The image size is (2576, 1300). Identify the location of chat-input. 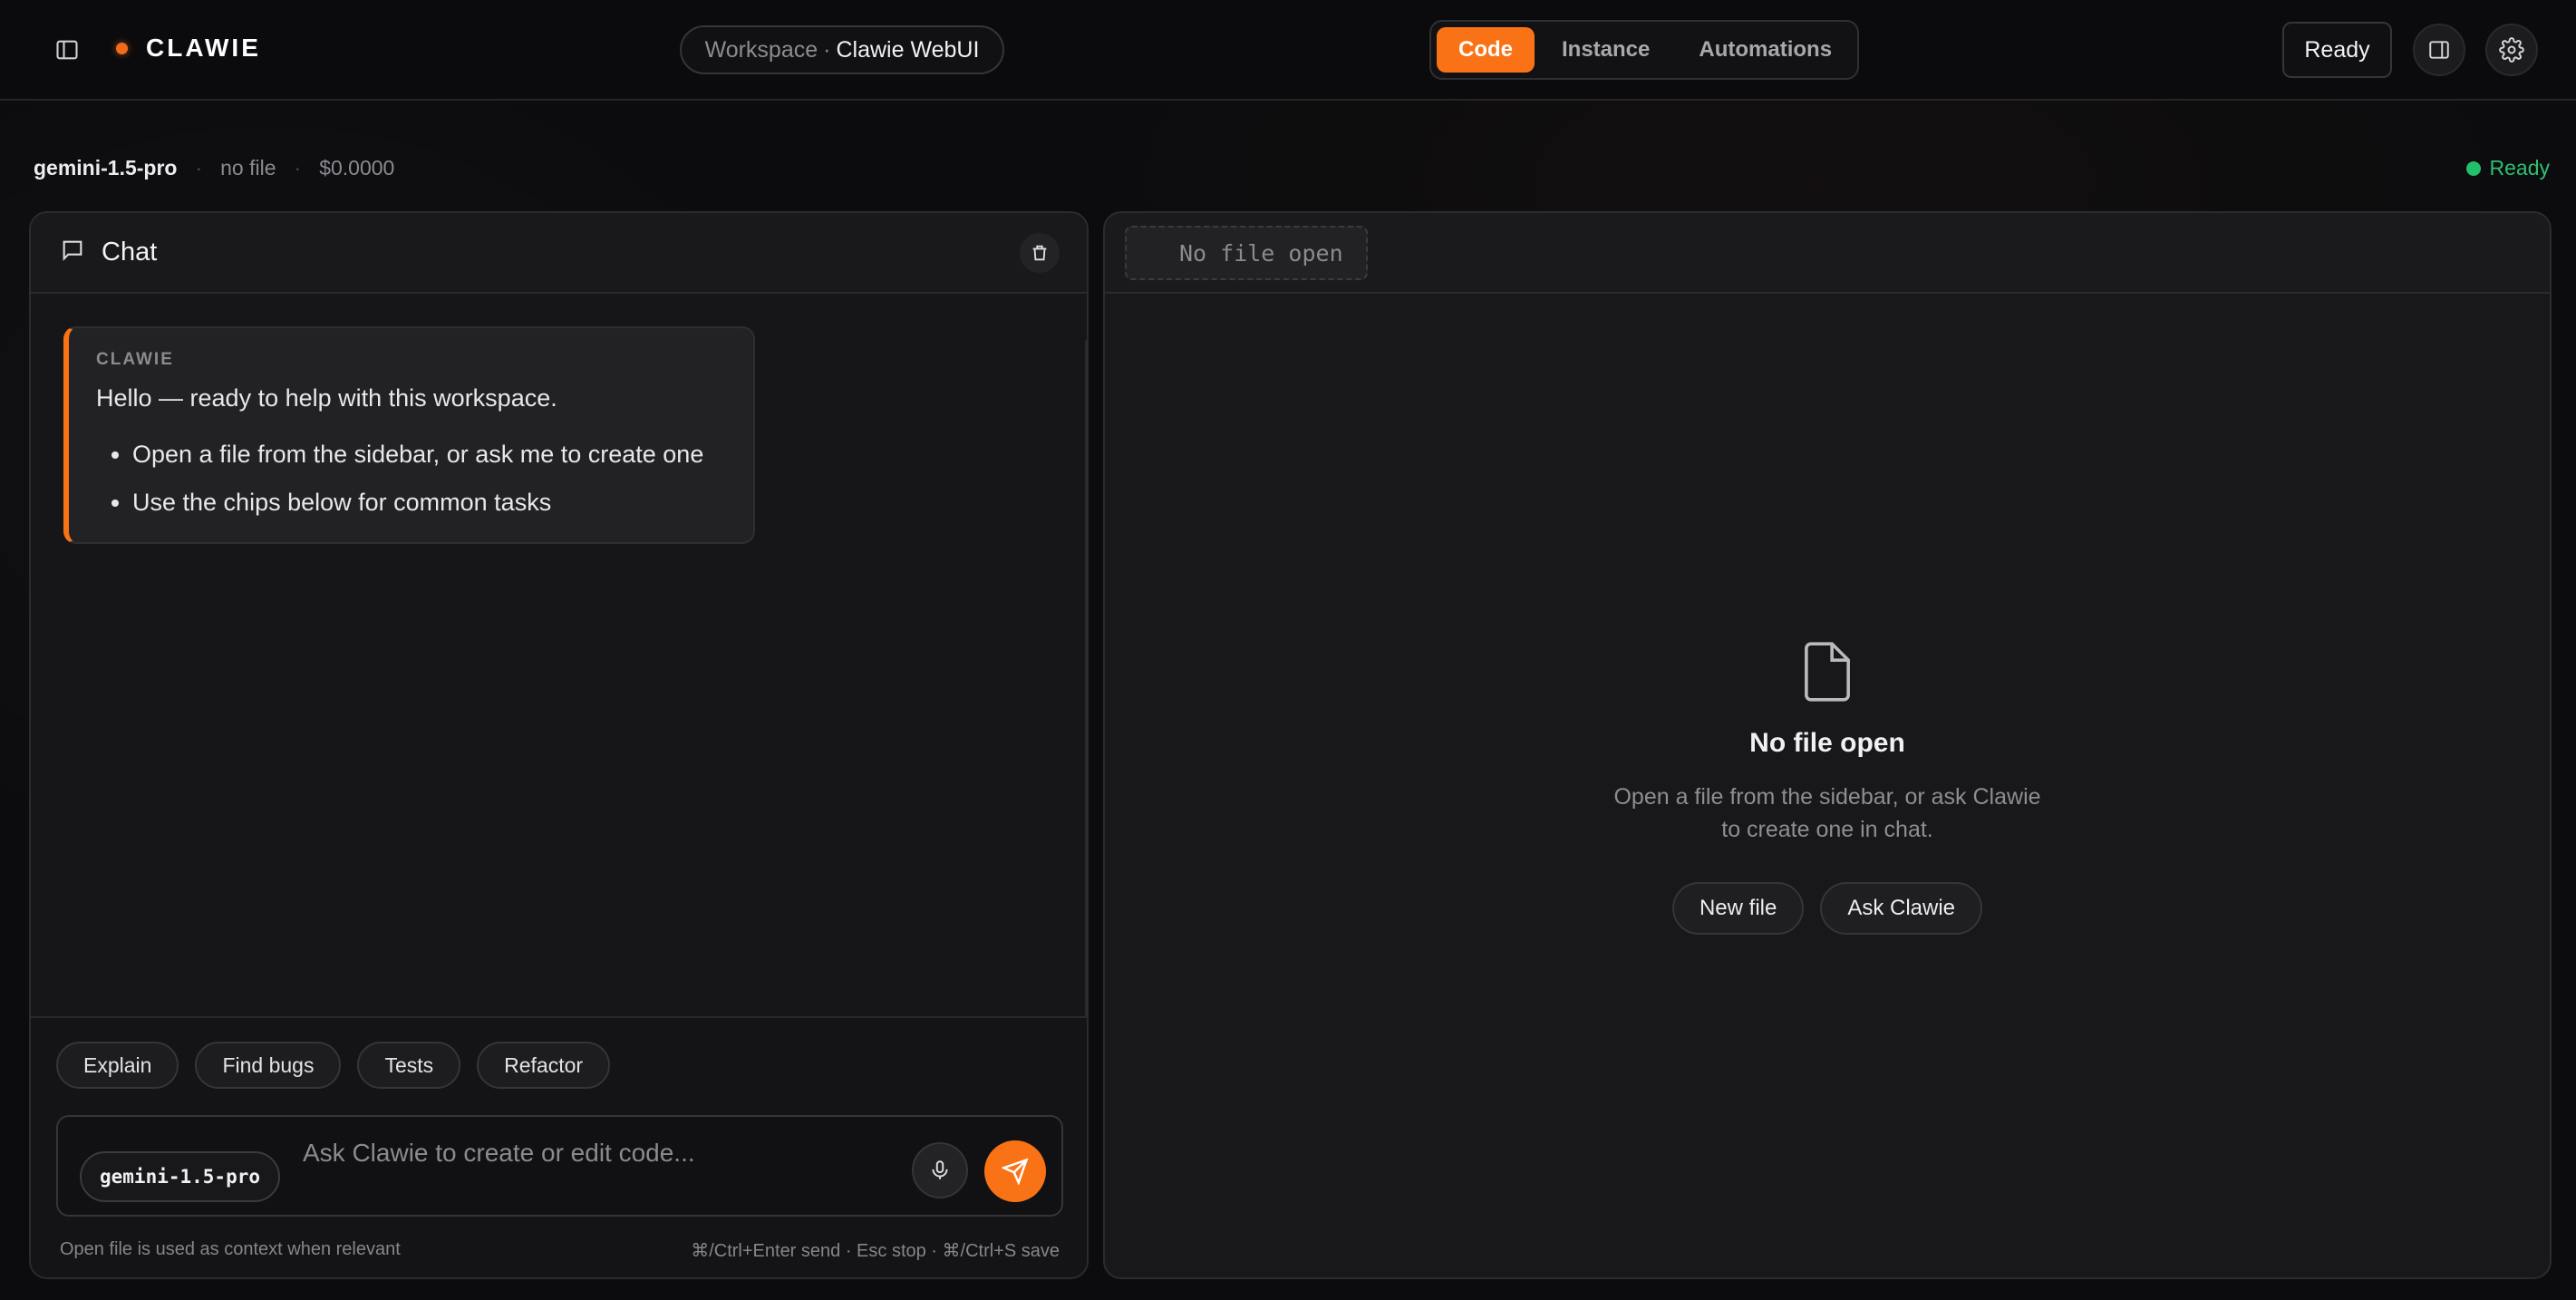
(611, 1153).